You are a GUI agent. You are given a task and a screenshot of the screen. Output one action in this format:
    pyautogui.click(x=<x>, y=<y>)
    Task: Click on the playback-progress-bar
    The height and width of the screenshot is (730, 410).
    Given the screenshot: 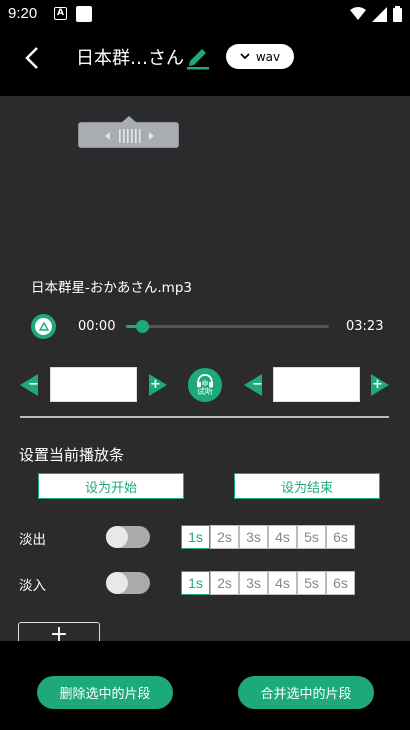 What is the action you would take?
    pyautogui.click(x=227, y=326)
    